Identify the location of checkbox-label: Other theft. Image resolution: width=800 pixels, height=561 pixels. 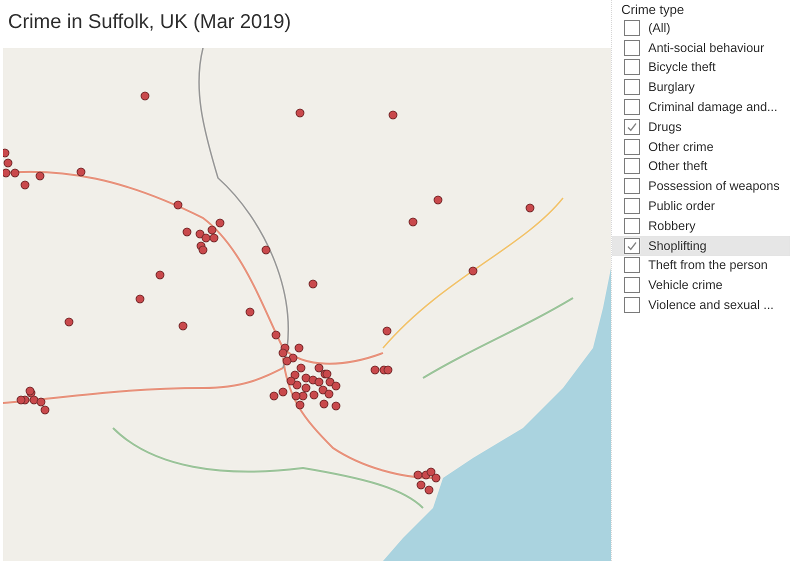
(678, 166).